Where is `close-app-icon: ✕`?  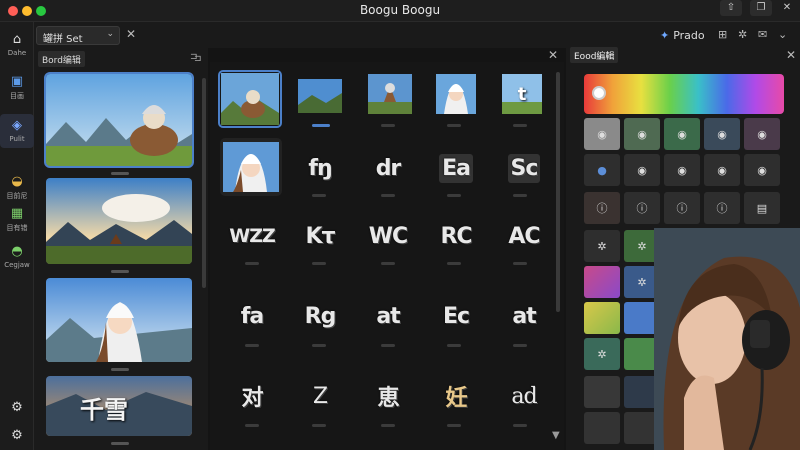
close-app-icon: ✕ is located at coordinates (787, 8).